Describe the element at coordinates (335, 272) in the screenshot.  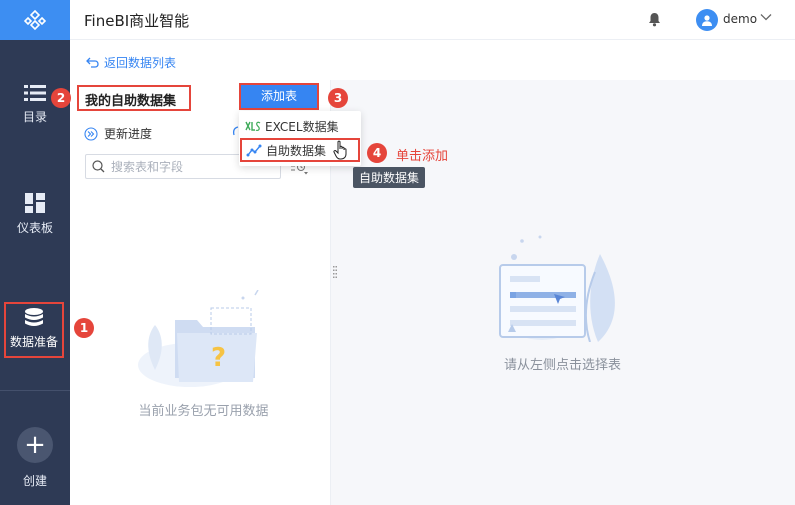
I see `resize-handle-icon` at that location.